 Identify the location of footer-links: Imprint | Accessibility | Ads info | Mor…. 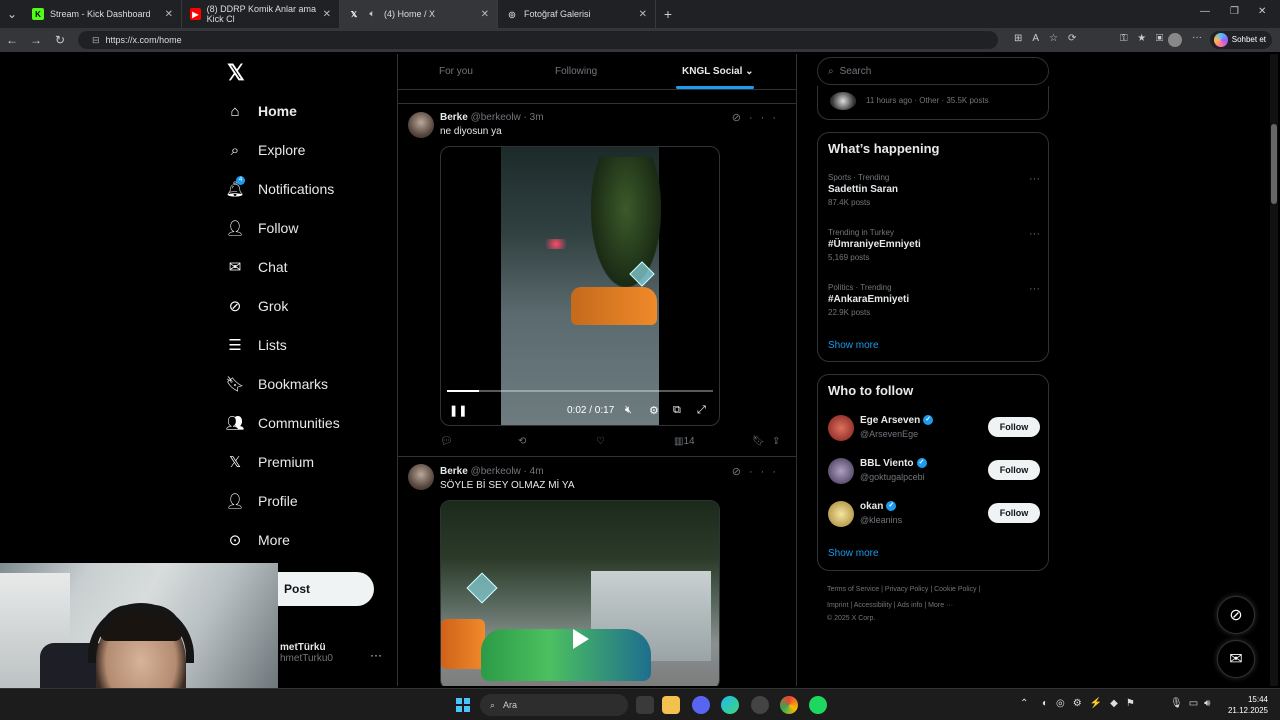
(890, 605).